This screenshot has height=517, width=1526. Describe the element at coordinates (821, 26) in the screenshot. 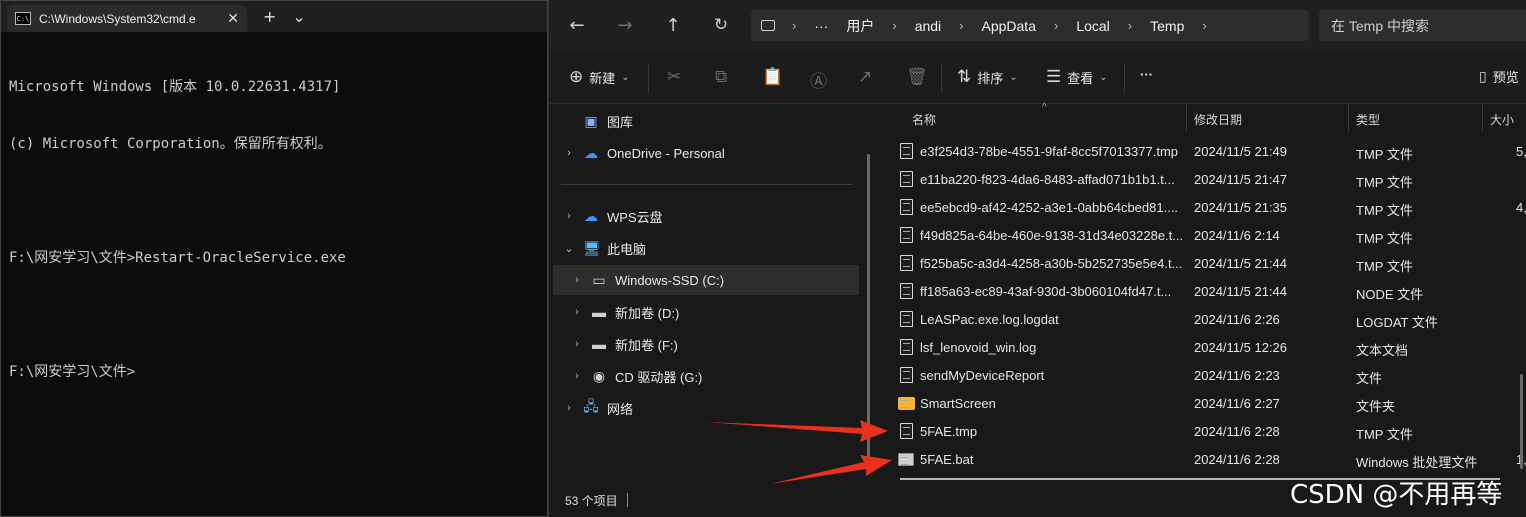

I see `address-more: ···` at that location.